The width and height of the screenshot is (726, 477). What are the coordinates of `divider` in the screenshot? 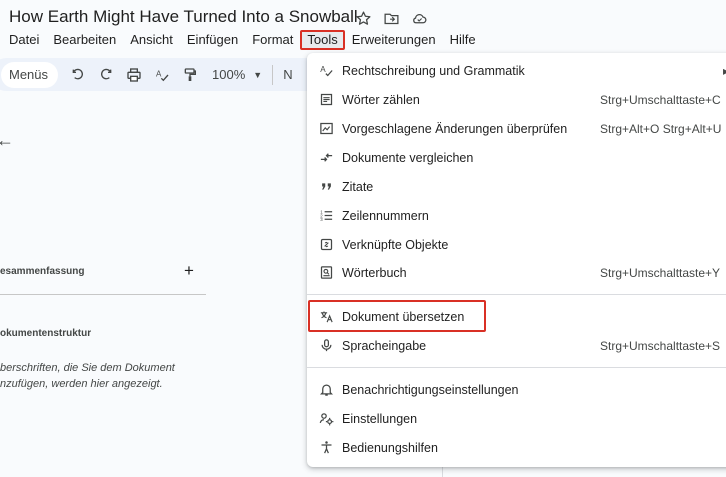 It's located at (103, 294).